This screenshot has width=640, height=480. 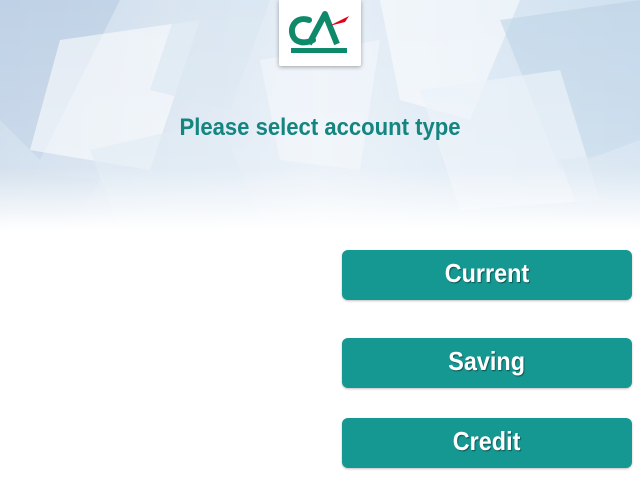 I want to click on credit-agricole-logo-icon, so click(x=319, y=32).